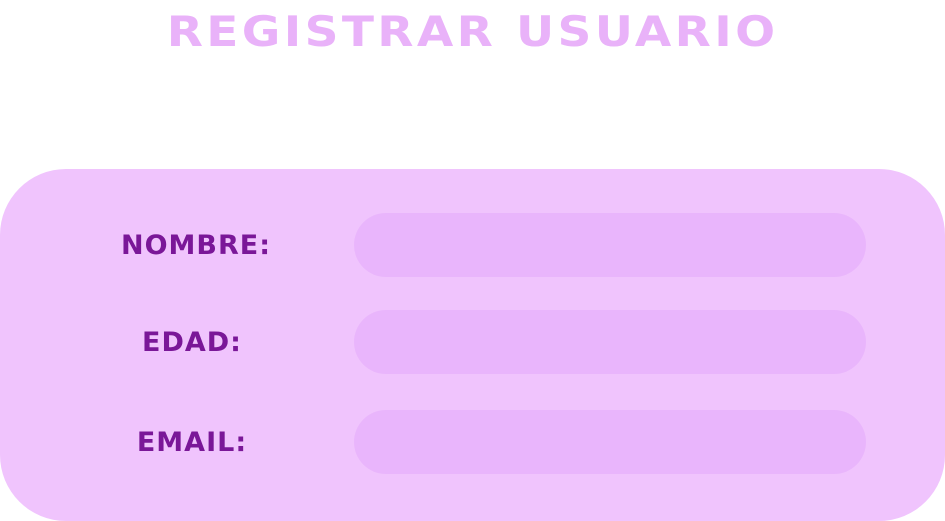 Image resolution: width=945 pixels, height=521 pixels. What do you see at coordinates (196, 245) in the screenshot?
I see `nombre-label: NOMBRE:` at bounding box center [196, 245].